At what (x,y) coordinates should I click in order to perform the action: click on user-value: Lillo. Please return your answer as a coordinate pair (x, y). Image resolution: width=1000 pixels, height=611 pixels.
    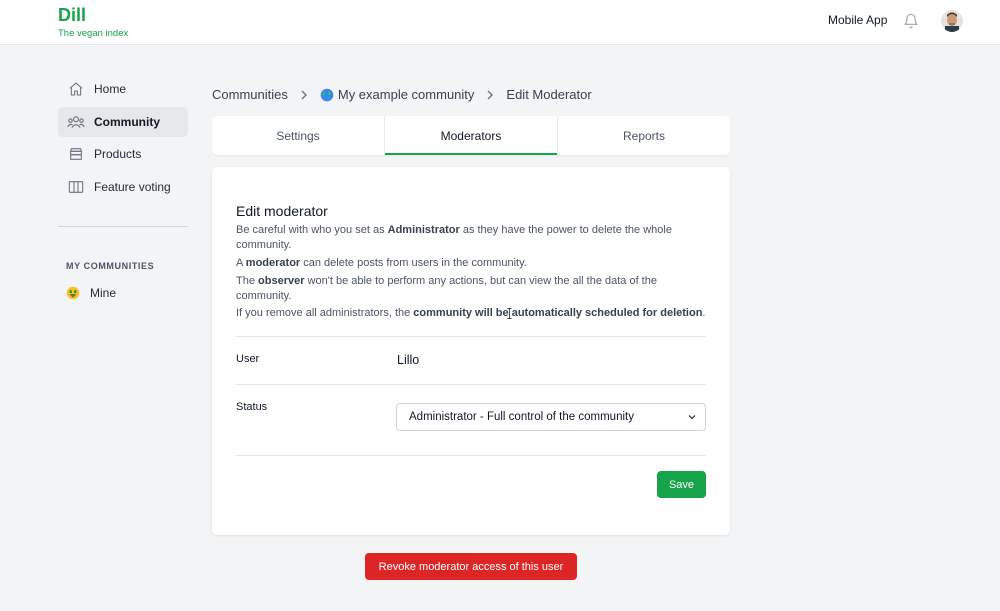
    Looking at the image, I should click on (408, 360).